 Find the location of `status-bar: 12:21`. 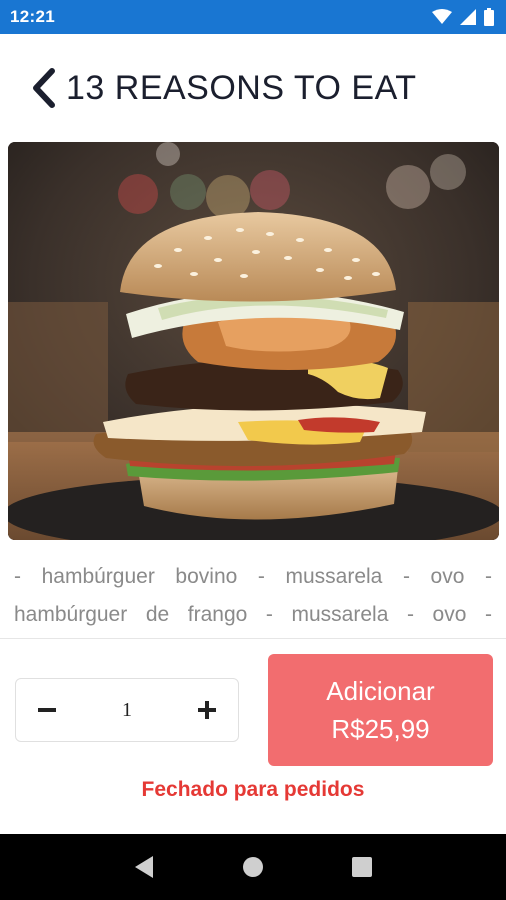

status-bar: 12:21 is located at coordinates (253, 17).